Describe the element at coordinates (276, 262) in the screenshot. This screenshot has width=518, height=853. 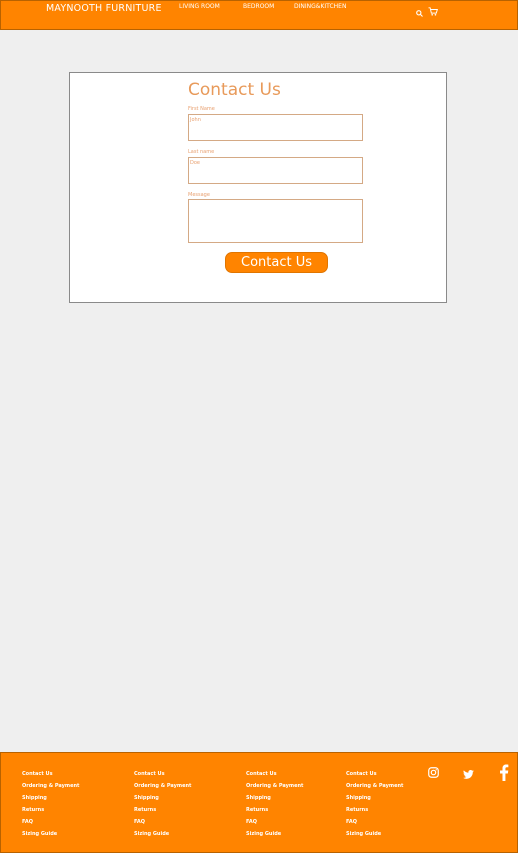
I see `contact-submit-button: Contact Us` at that location.